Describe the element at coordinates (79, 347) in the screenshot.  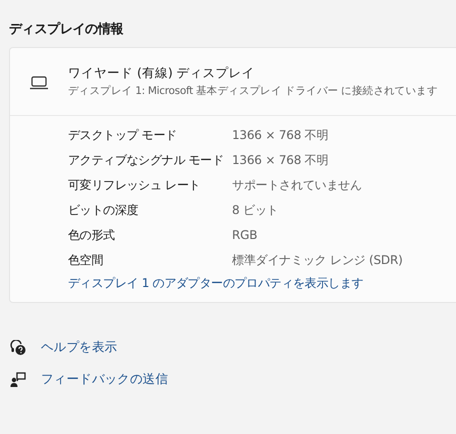
I see `help-link: ヘルプを表示` at that location.